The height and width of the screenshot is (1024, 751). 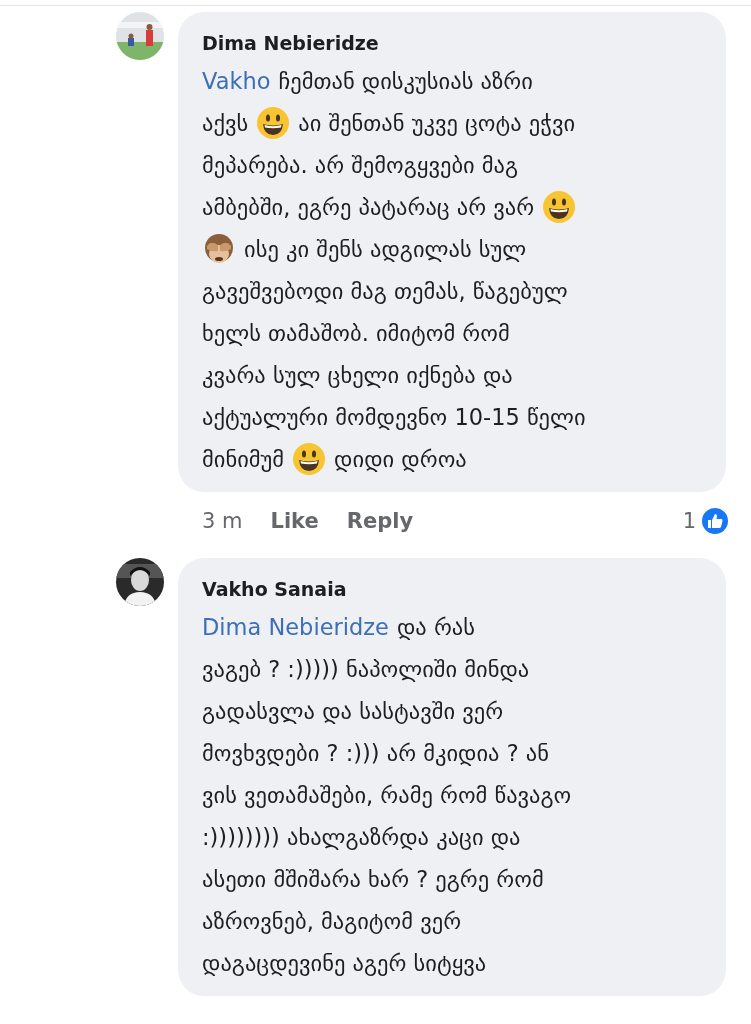 I want to click on comment-text: აქტუალური მომდევნო 10-15 წელი, so click(x=394, y=417).